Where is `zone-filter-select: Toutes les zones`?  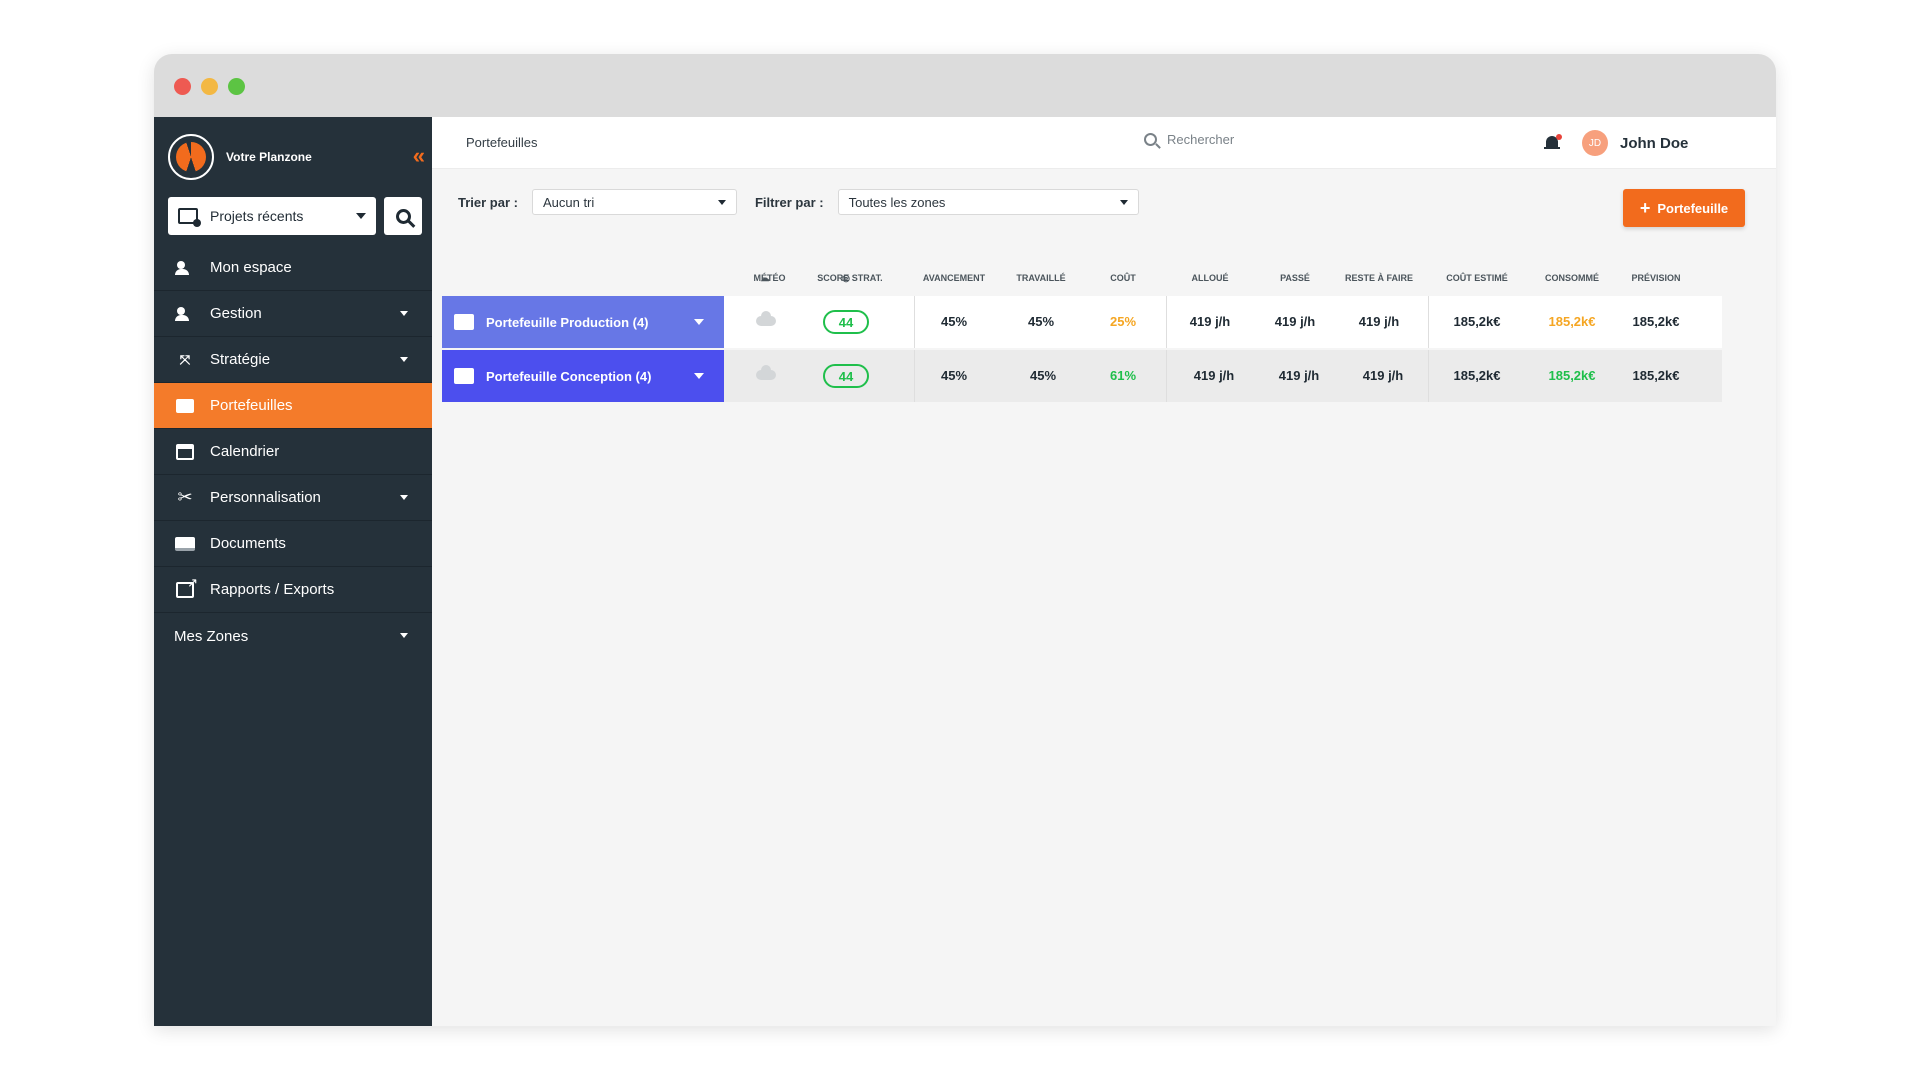
zone-filter-select: Toutes les zones is located at coordinates (988, 202).